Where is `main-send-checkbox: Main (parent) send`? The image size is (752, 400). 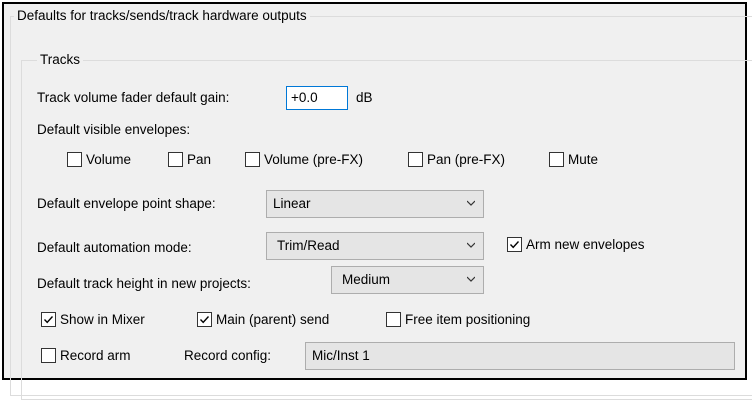
main-send-checkbox: Main (parent) send is located at coordinates (263, 319).